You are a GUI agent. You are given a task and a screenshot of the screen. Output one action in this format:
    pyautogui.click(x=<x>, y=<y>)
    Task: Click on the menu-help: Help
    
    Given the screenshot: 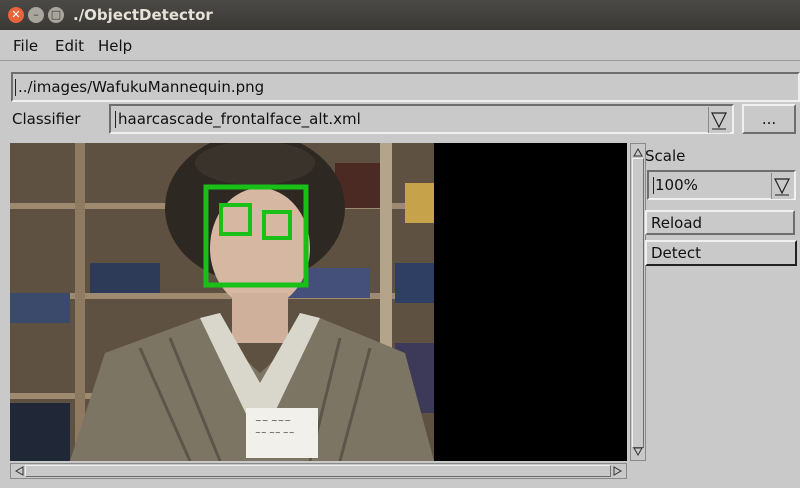 What is the action you would take?
    pyautogui.click(x=115, y=46)
    